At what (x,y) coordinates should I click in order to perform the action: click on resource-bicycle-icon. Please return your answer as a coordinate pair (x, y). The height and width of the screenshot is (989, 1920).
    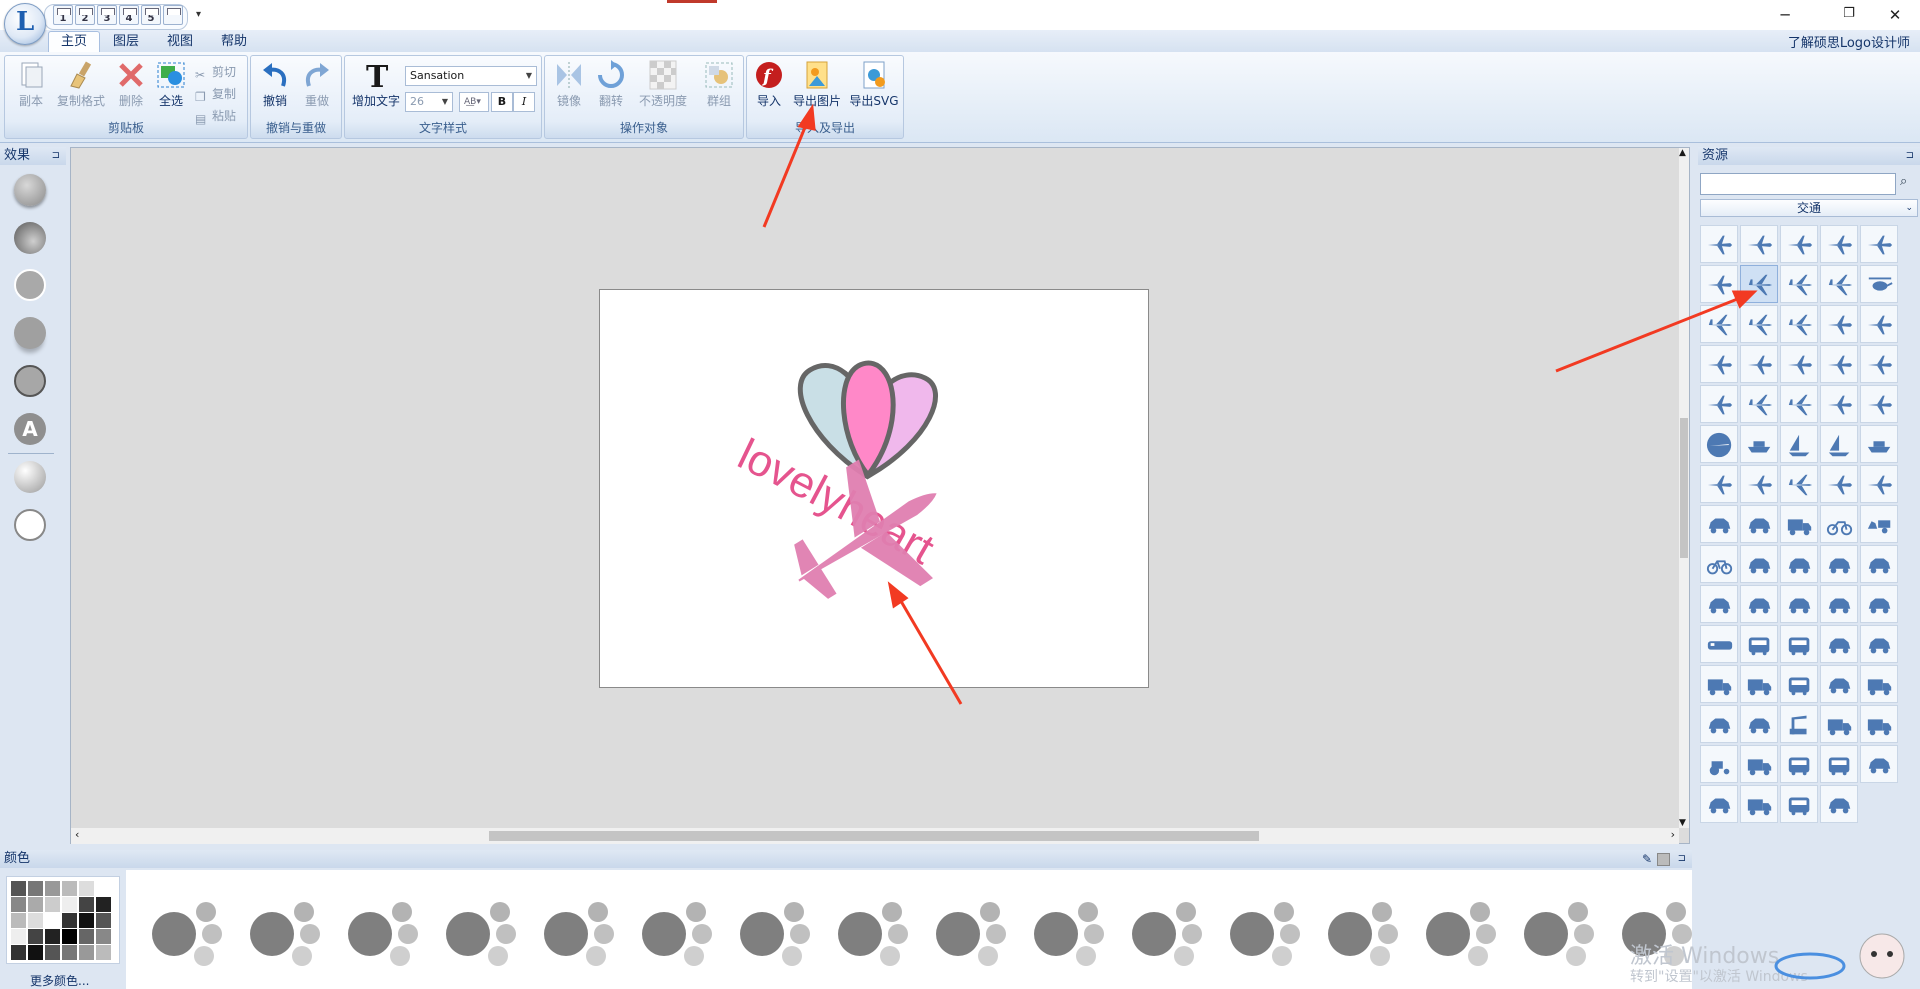
    Looking at the image, I should click on (1719, 564).